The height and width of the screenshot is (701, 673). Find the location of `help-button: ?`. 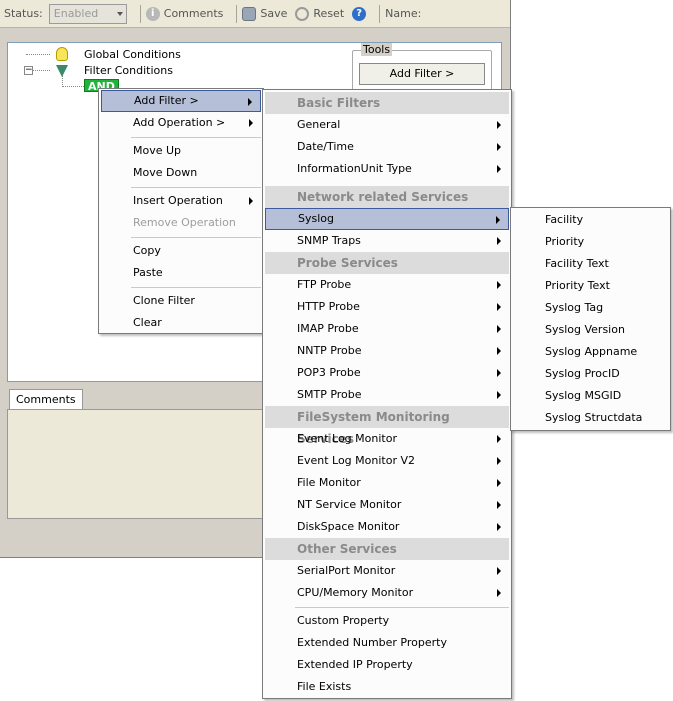

help-button: ? is located at coordinates (359, 13).